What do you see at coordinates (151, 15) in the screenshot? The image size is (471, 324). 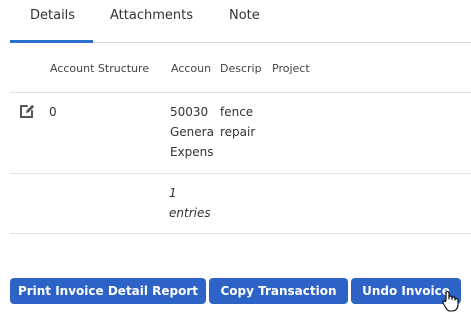 I see `tab-attachments: Attachments` at bounding box center [151, 15].